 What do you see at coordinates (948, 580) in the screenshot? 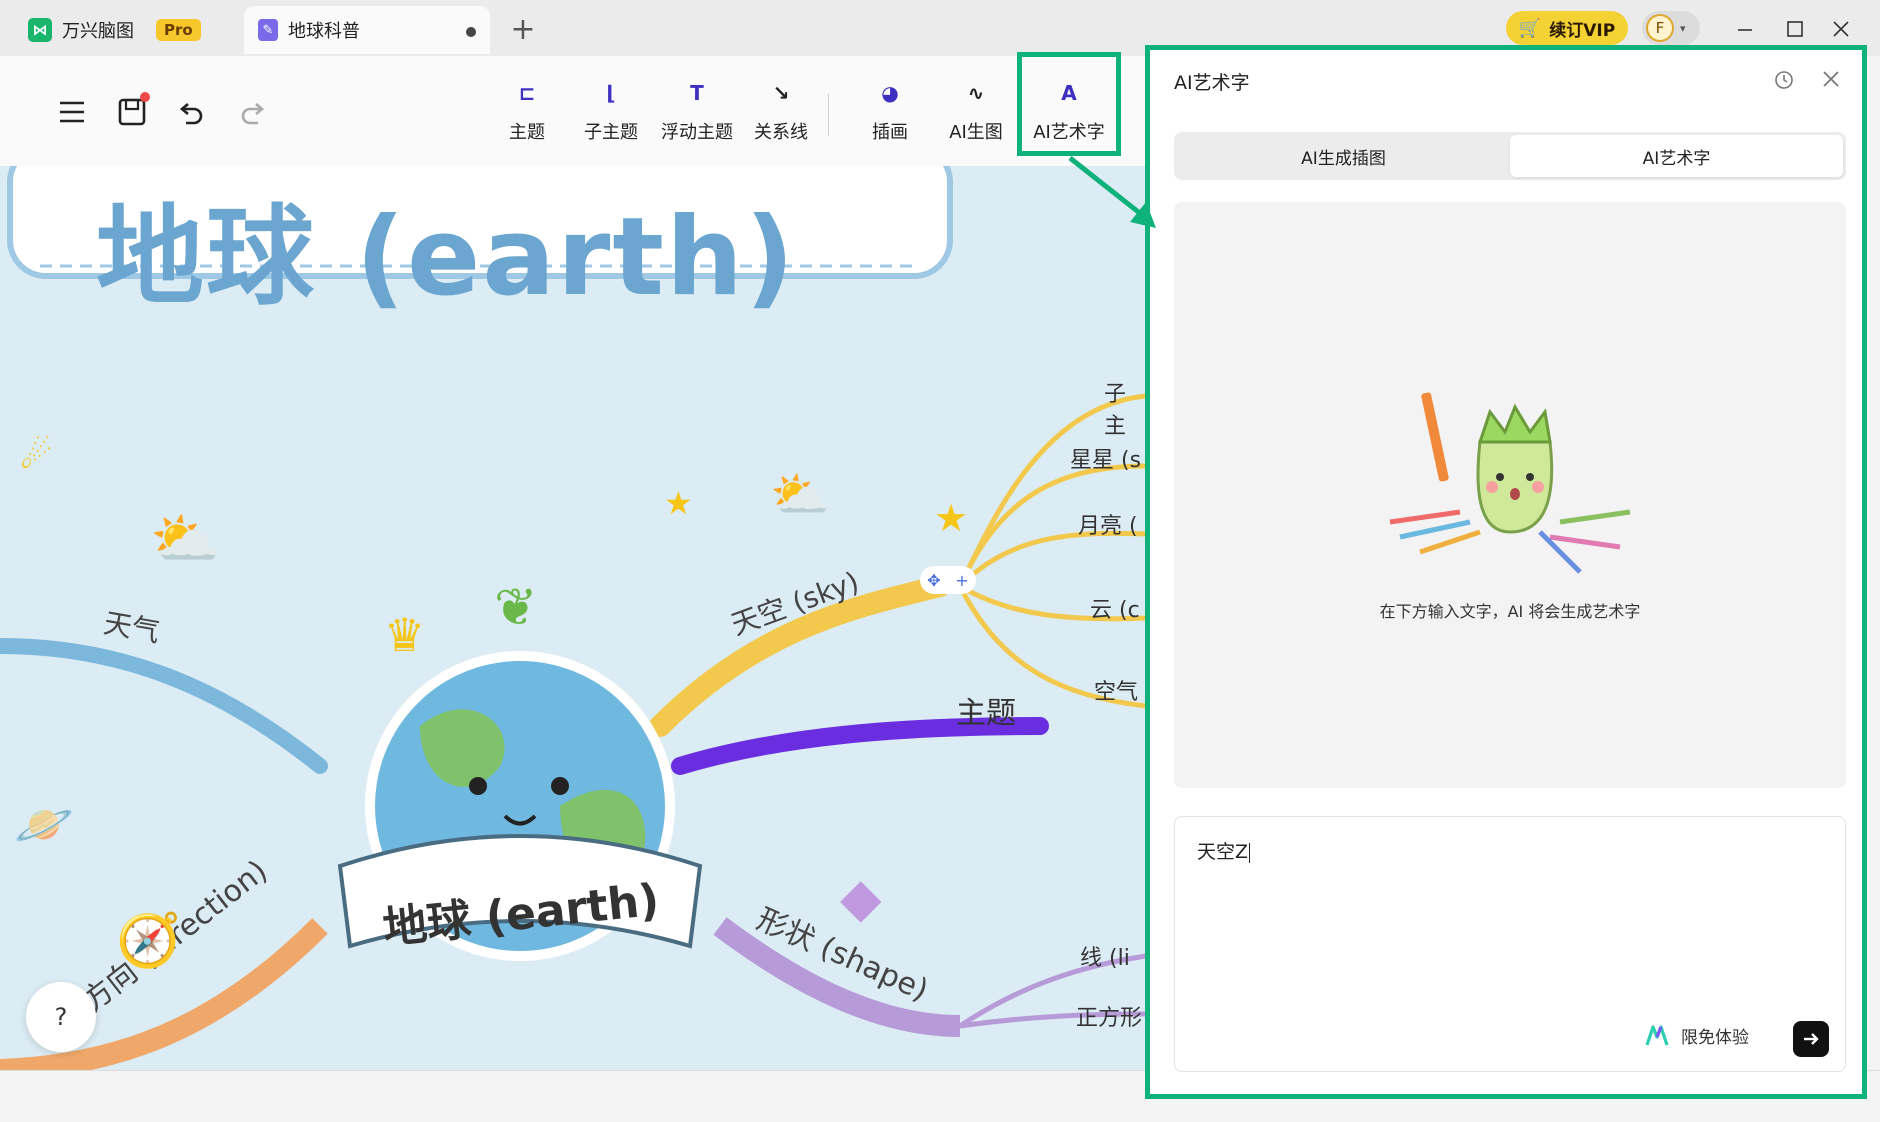
I see `node-handle: ✥ +` at bounding box center [948, 580].